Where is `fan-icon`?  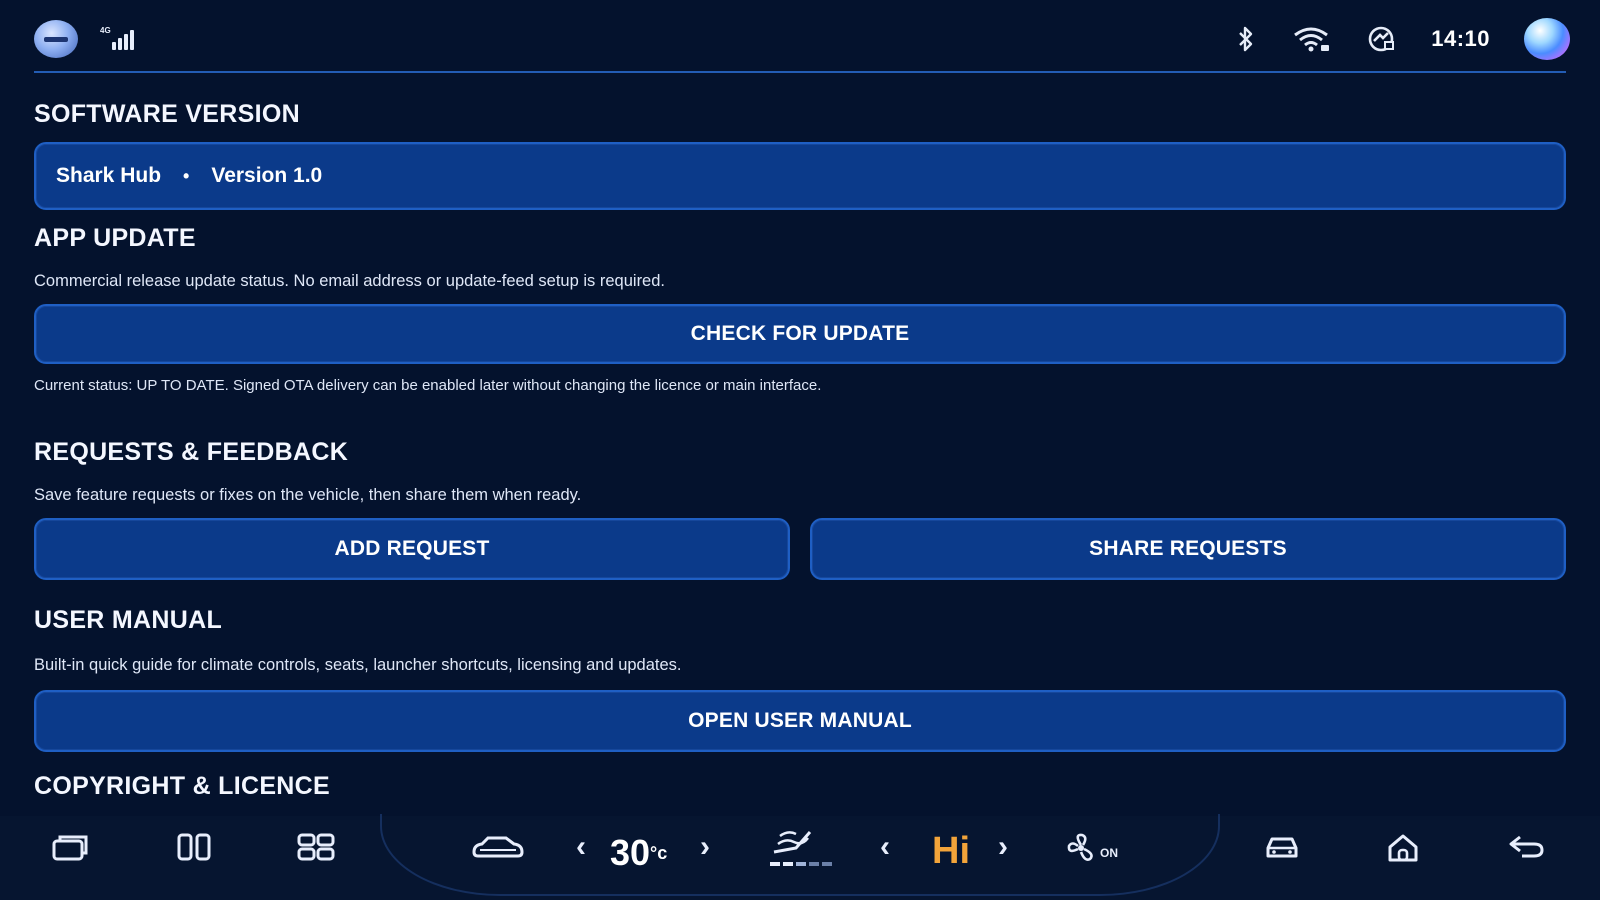
fan-icon is located at coordinates (1080, 847).